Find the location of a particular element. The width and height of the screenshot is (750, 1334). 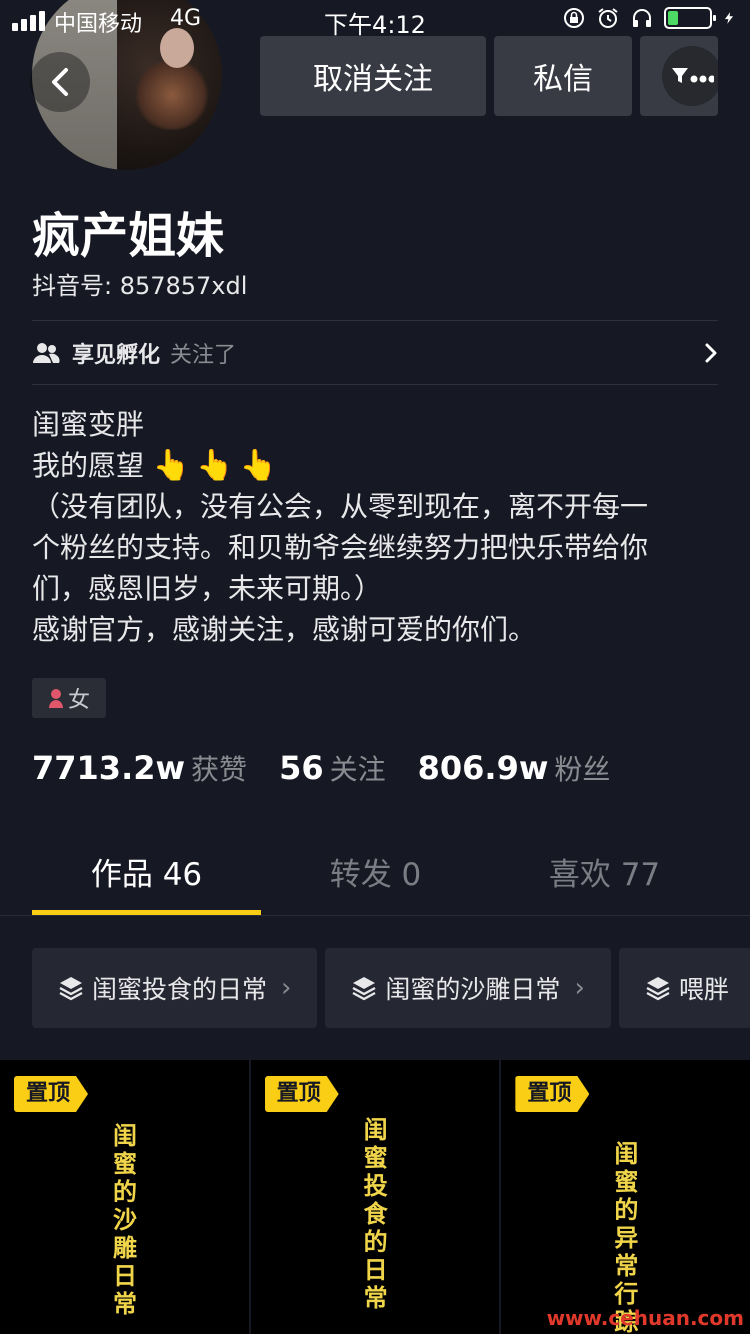

collection-chip: 闺蜜的沙雕日常 › is located at coordinates (468, 988).